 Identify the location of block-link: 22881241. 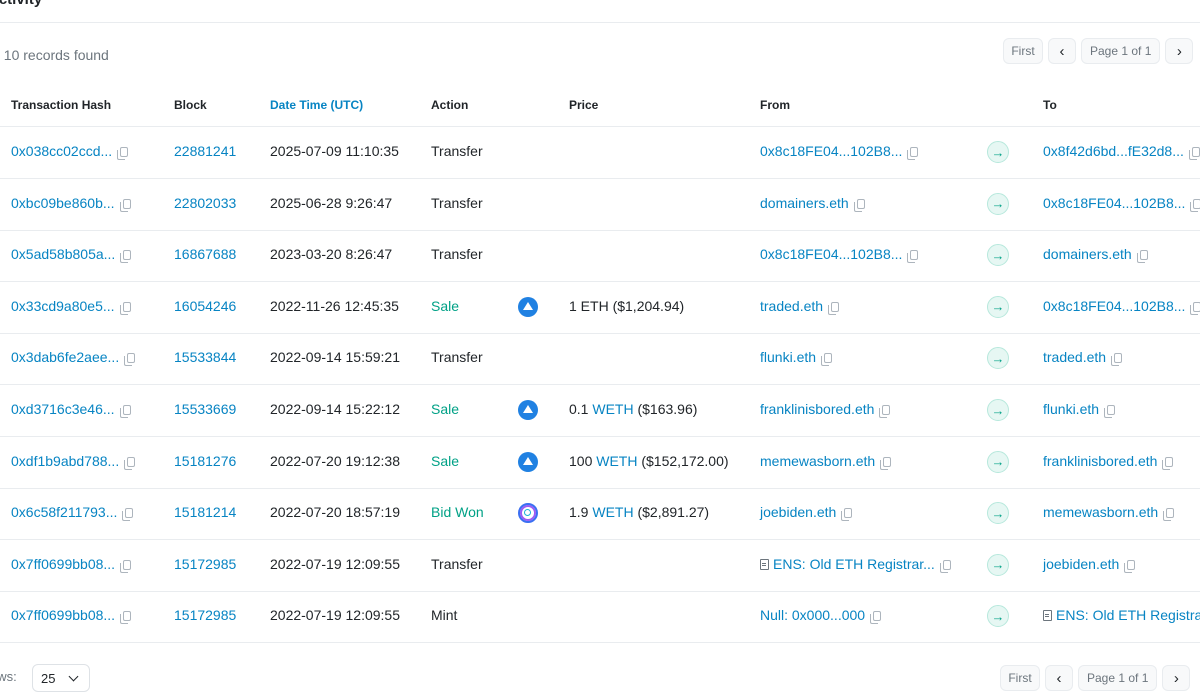
(205, 151).